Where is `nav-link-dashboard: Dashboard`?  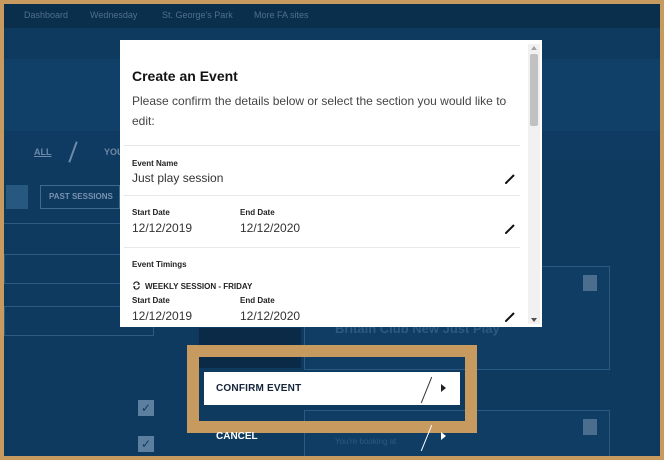 nav-link-dashboard: Dashboard is located at coordinates (46, 15).